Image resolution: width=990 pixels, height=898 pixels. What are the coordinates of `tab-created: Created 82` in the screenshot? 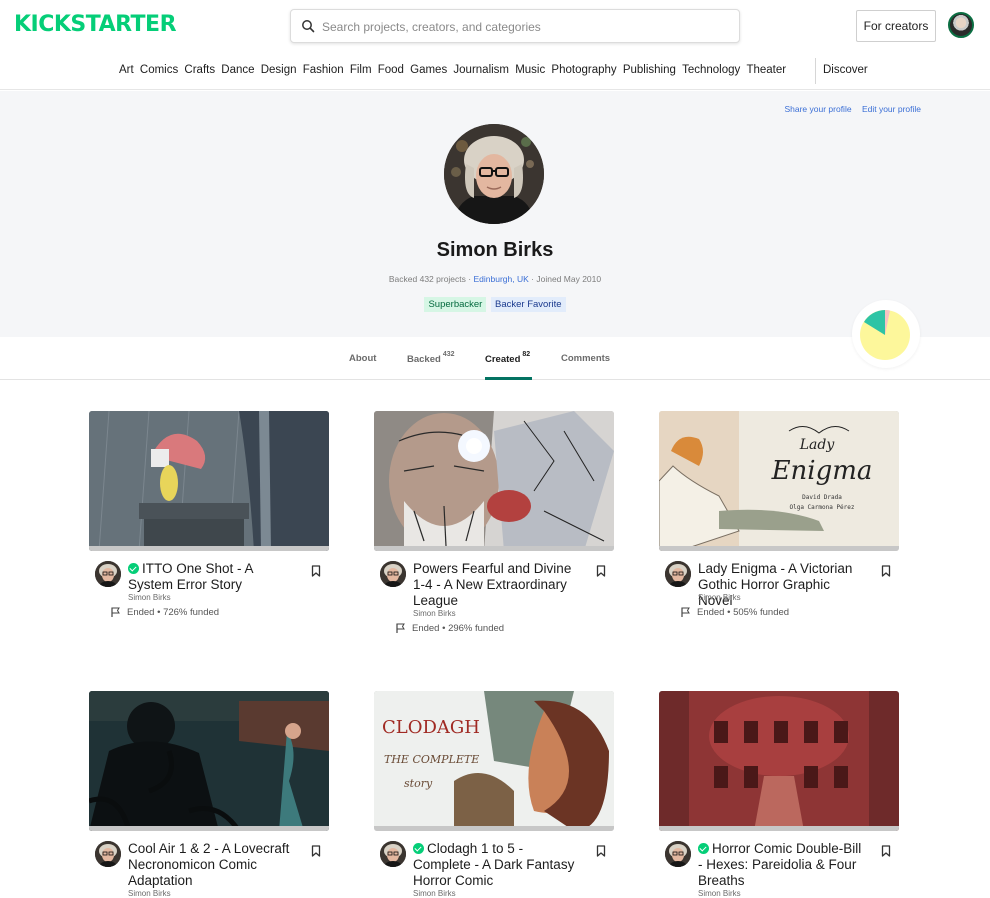 It's located at (507, 358).